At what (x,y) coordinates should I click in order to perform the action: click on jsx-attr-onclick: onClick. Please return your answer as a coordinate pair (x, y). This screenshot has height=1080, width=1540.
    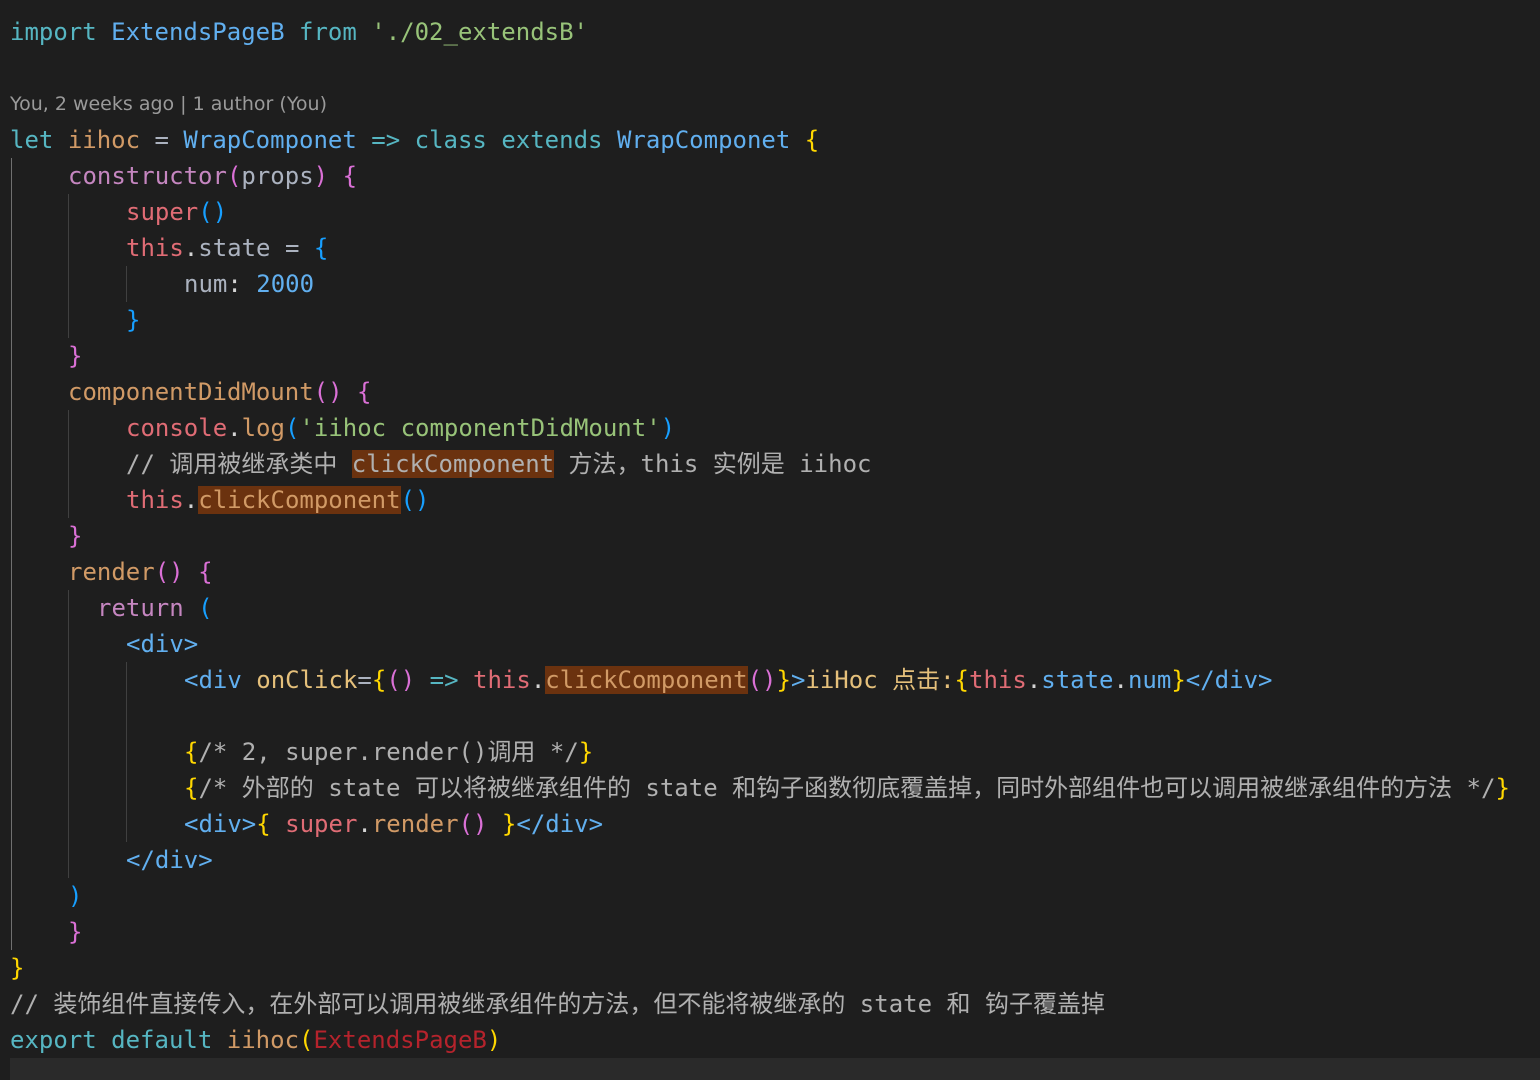
    Looking at the image, I should click on (307, 680).